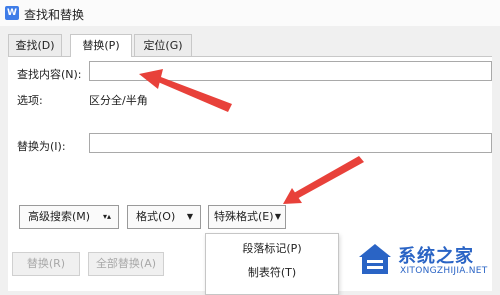 This screenshot has width=500, height=295. What do you see at coordinates (272, 249) in the screenshot?
I see `menu-item-paragraph-mark: 段落标记(P)` at bounding box center [272, 249].